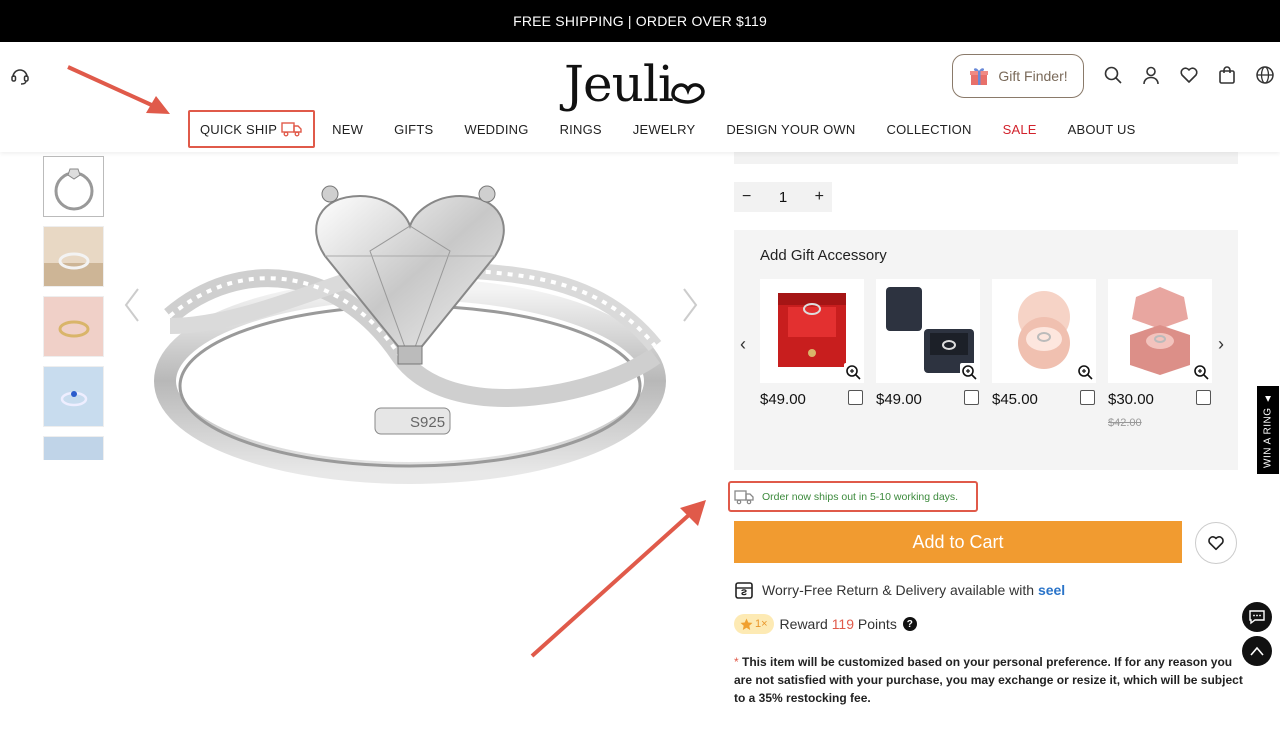 The width and height of the screenshot is (1280, 731). What do you see at coordinates (20, 76) in the screenshot?
I see `headset-icon` at bounding box center [20, 76].